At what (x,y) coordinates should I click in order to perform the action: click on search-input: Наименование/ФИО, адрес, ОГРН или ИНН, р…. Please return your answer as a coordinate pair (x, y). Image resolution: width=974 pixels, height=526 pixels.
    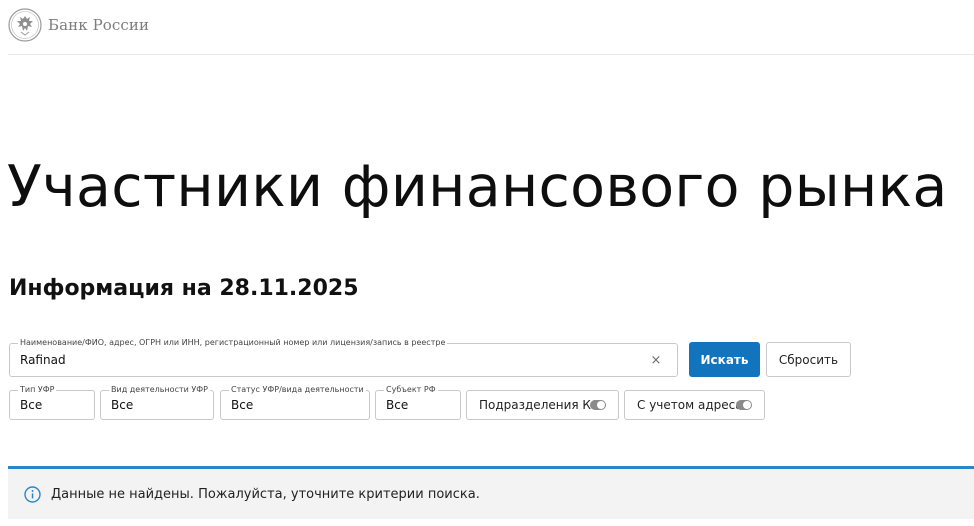
    Looking at the image, I should click on (343, 357).